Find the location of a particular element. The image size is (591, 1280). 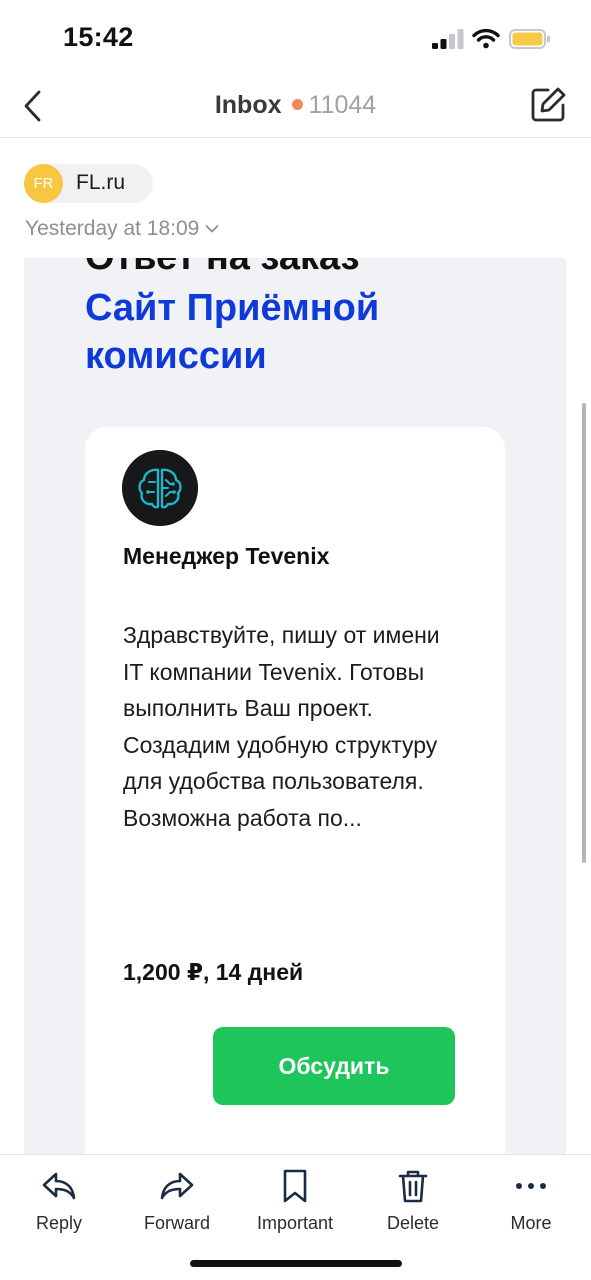

more-icon is located at coordinates (531, 1186).